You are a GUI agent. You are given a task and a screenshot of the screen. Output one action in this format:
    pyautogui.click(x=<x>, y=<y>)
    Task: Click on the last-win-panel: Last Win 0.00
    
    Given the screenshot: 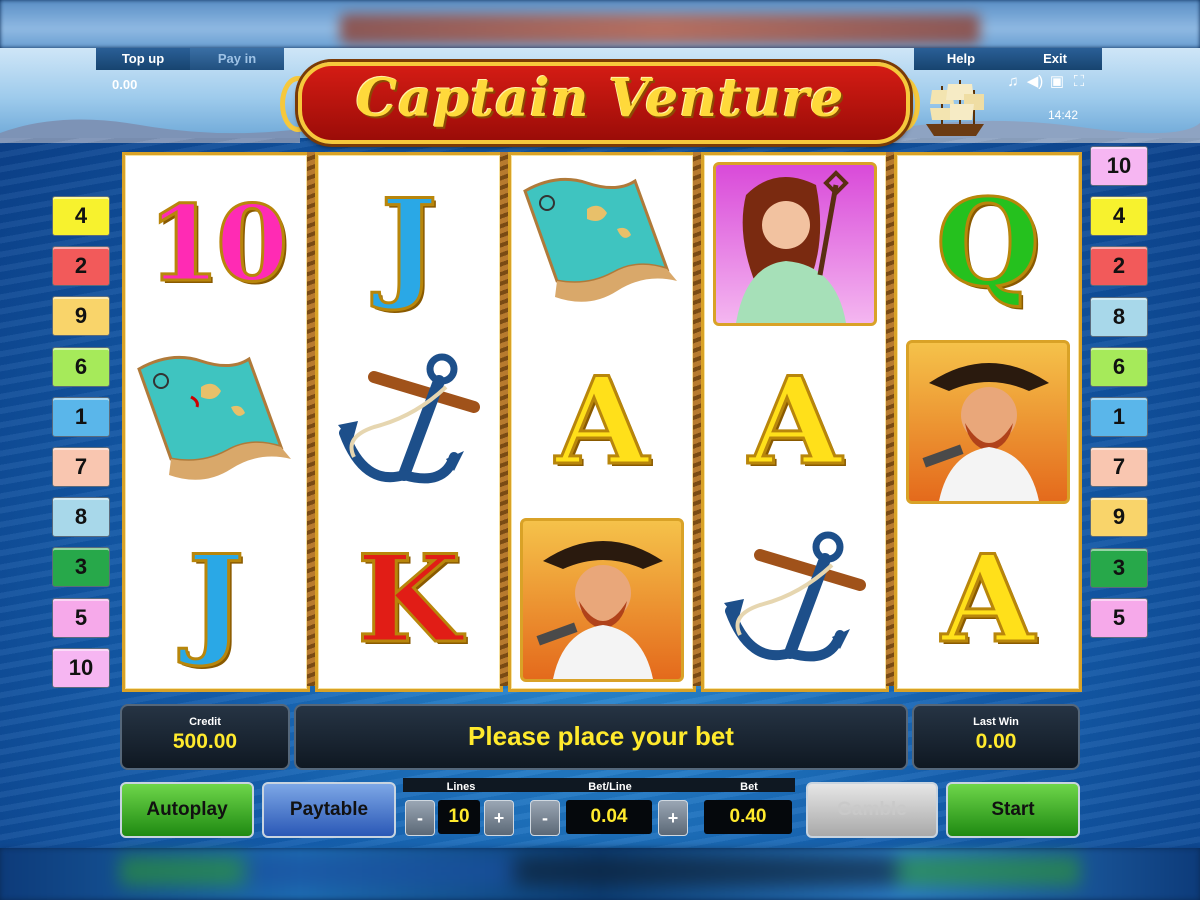 What is the action you would take?
    pyautogui.click(x=996, y=737)
    